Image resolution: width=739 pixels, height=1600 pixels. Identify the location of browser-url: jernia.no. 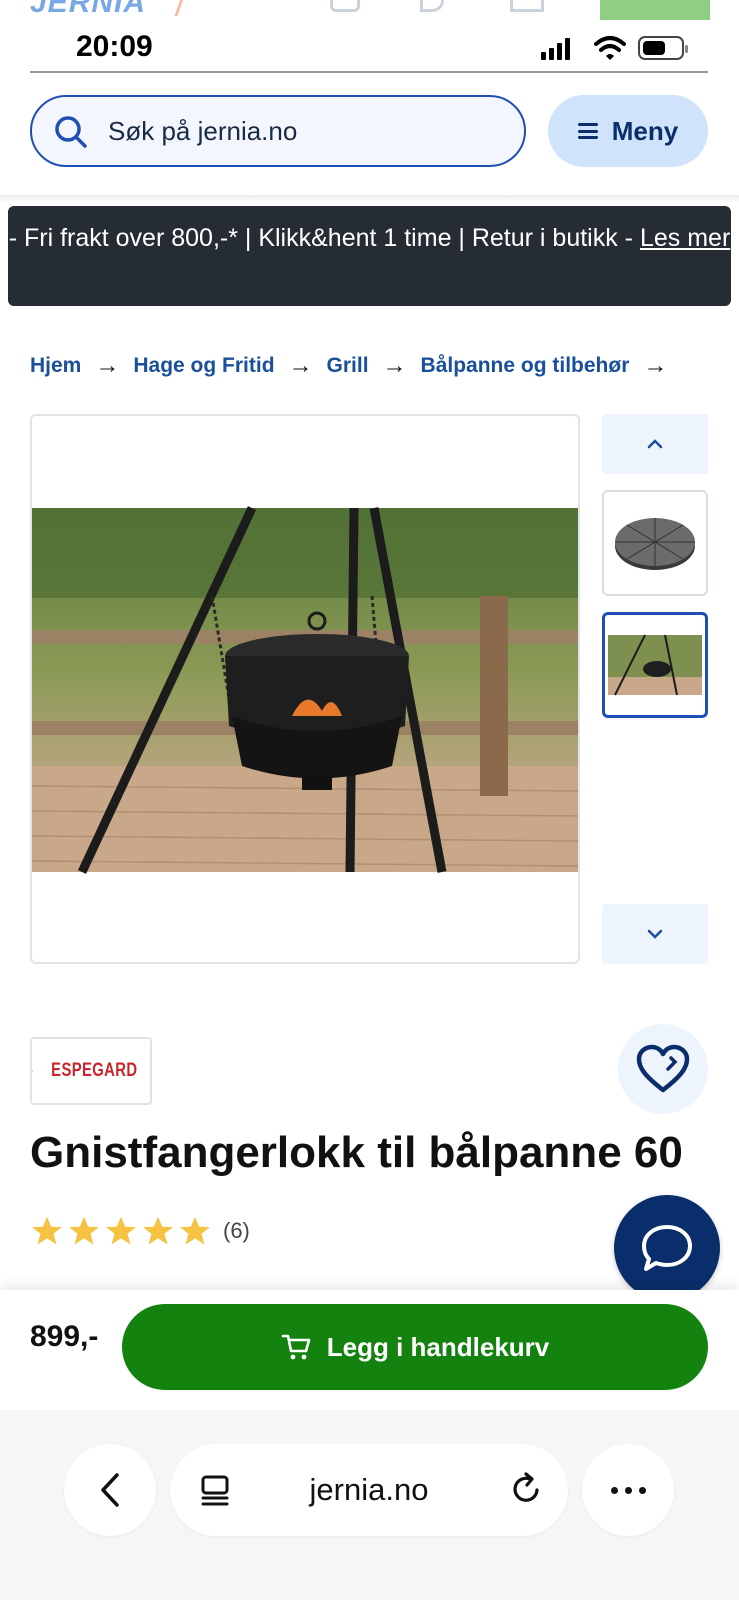
(369, 1489).